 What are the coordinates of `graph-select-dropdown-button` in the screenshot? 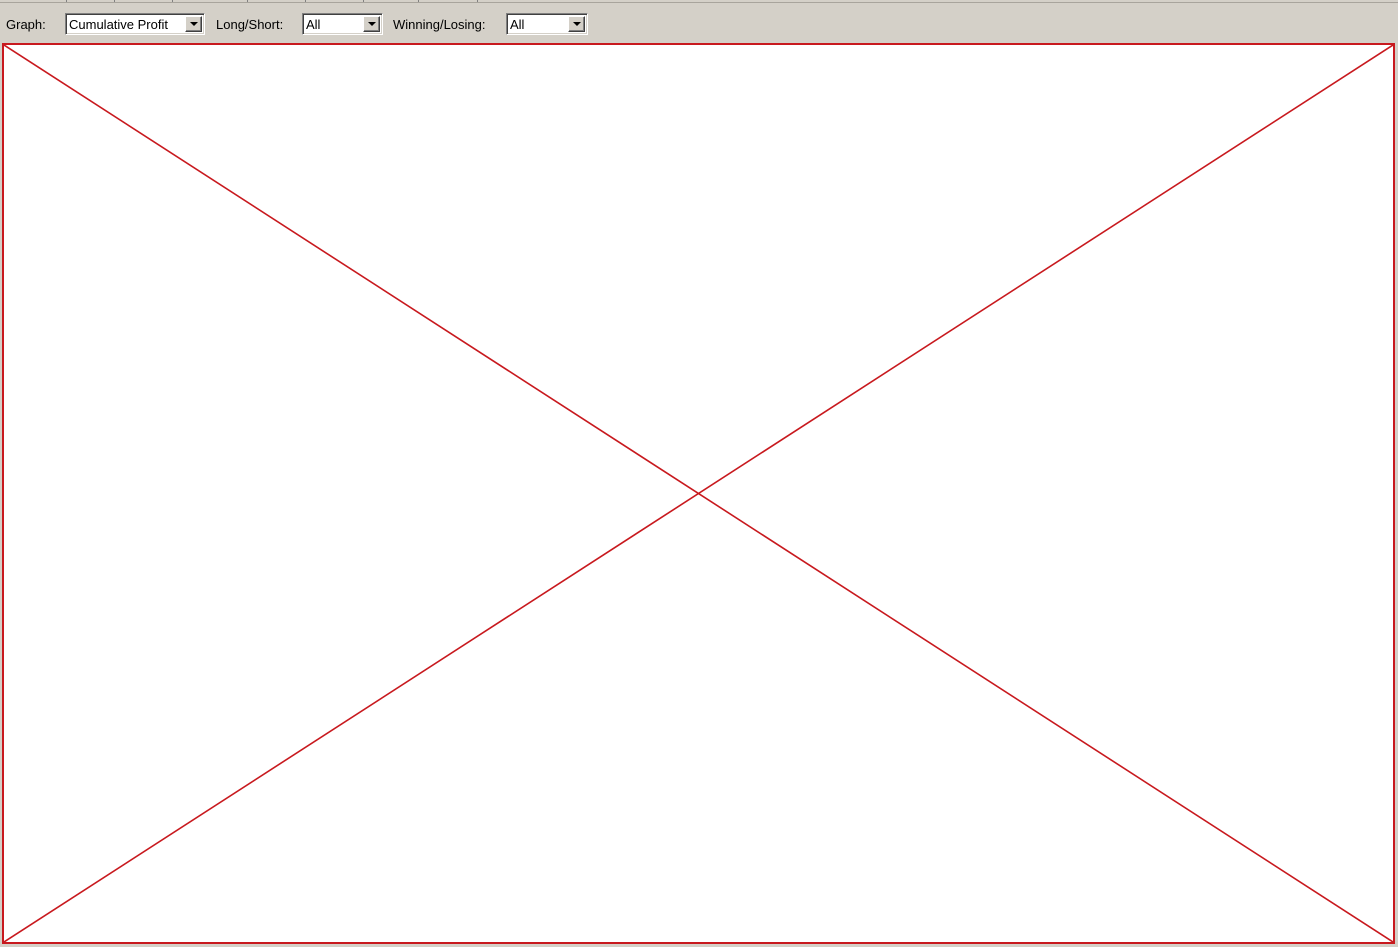 It's located at (193, 24).